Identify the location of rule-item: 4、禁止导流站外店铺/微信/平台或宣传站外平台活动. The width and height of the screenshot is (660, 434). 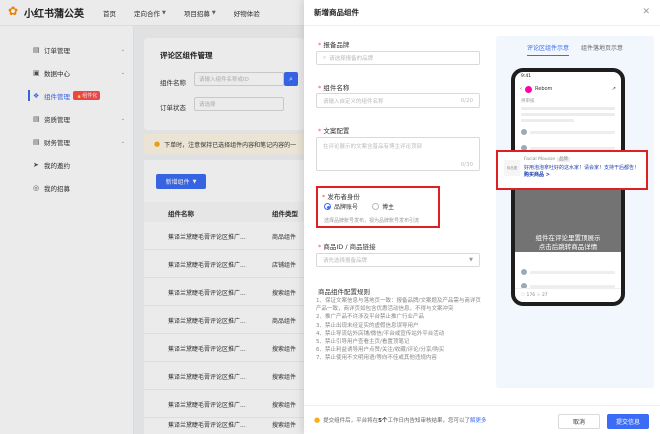
(380, 333).